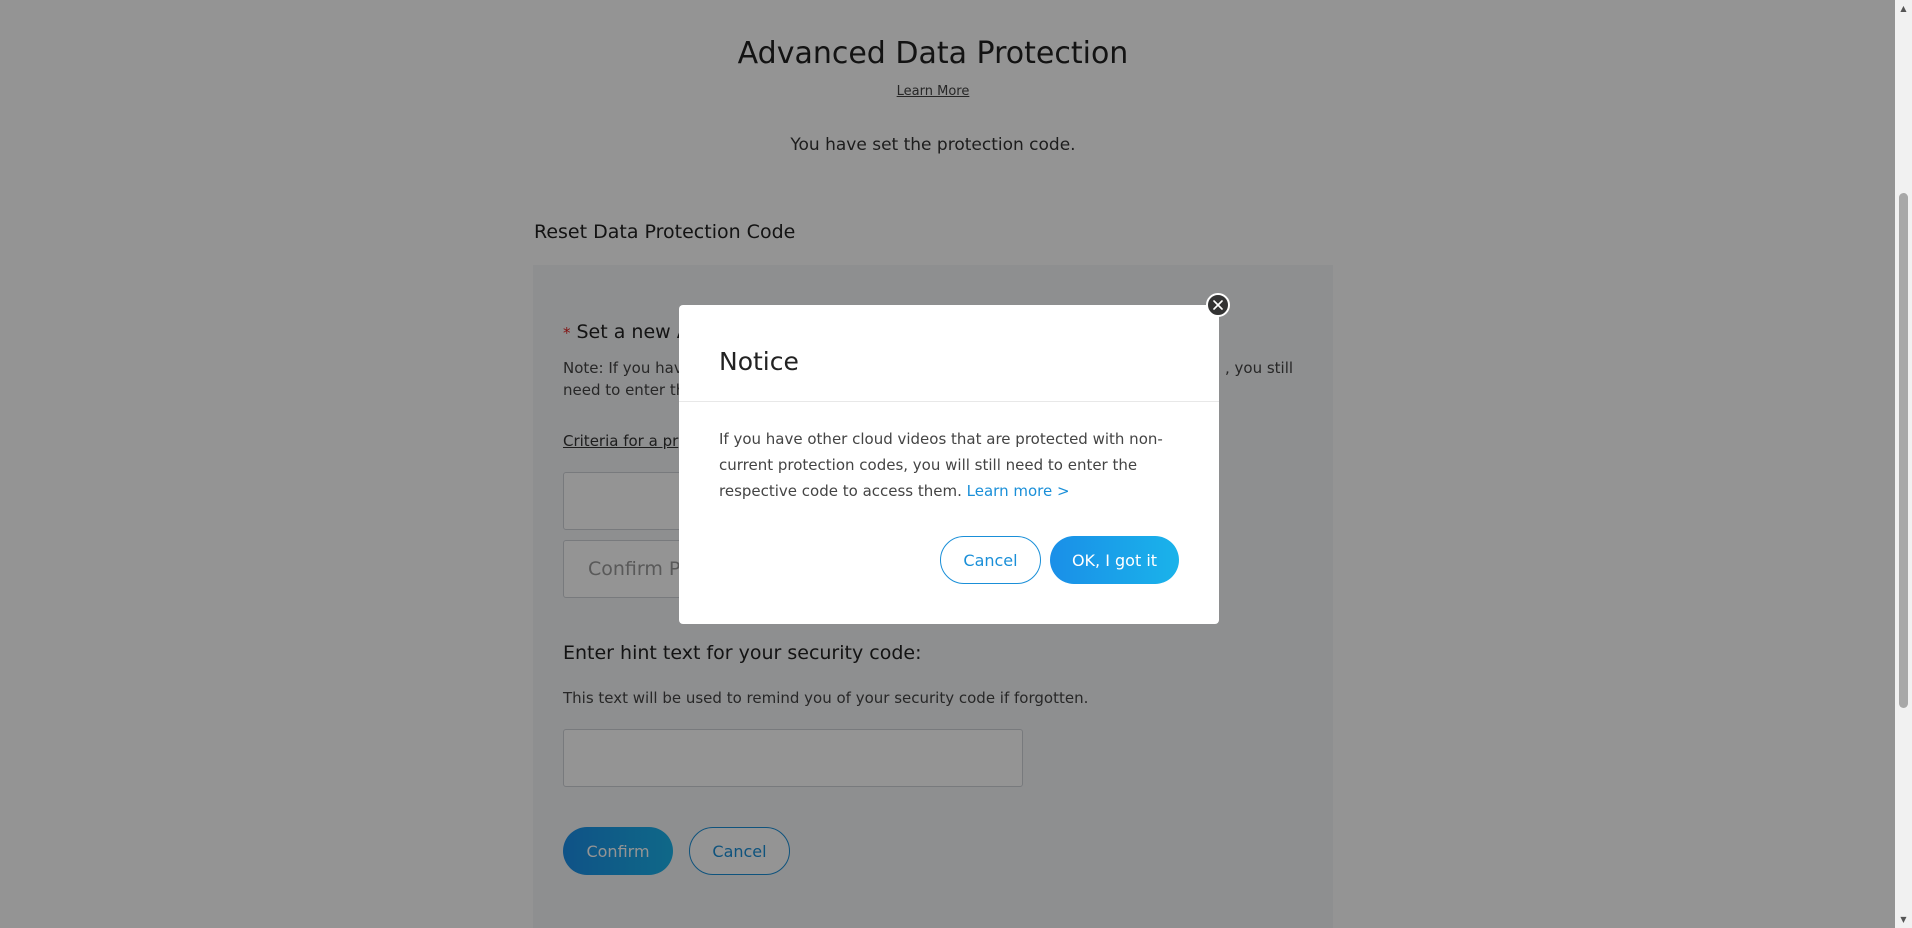  I want to click on modal-title: Notice, so click(759, 361).